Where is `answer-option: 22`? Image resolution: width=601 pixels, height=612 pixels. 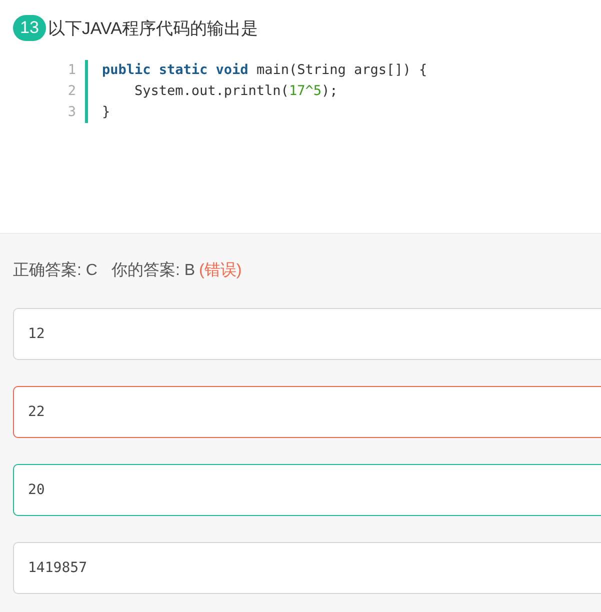
answer-option: 22 is located at coordinates (307, 412).